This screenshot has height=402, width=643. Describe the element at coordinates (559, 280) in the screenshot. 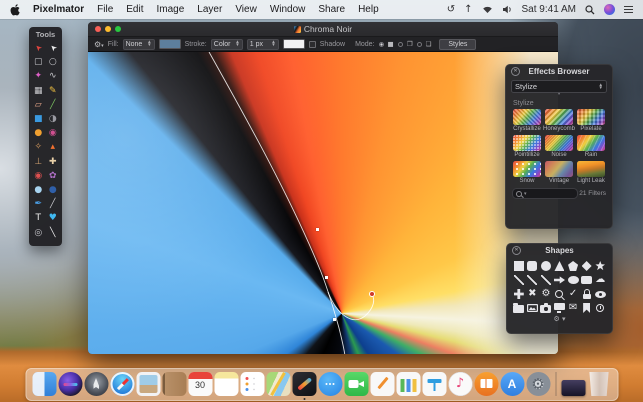

I see `shape-arrow` at that location.